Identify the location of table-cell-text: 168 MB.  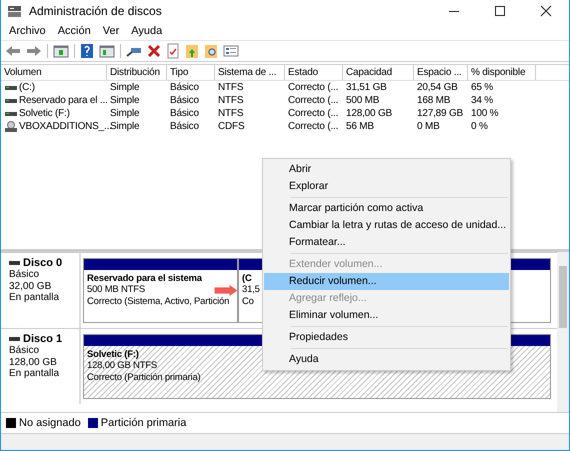
(434, 100).